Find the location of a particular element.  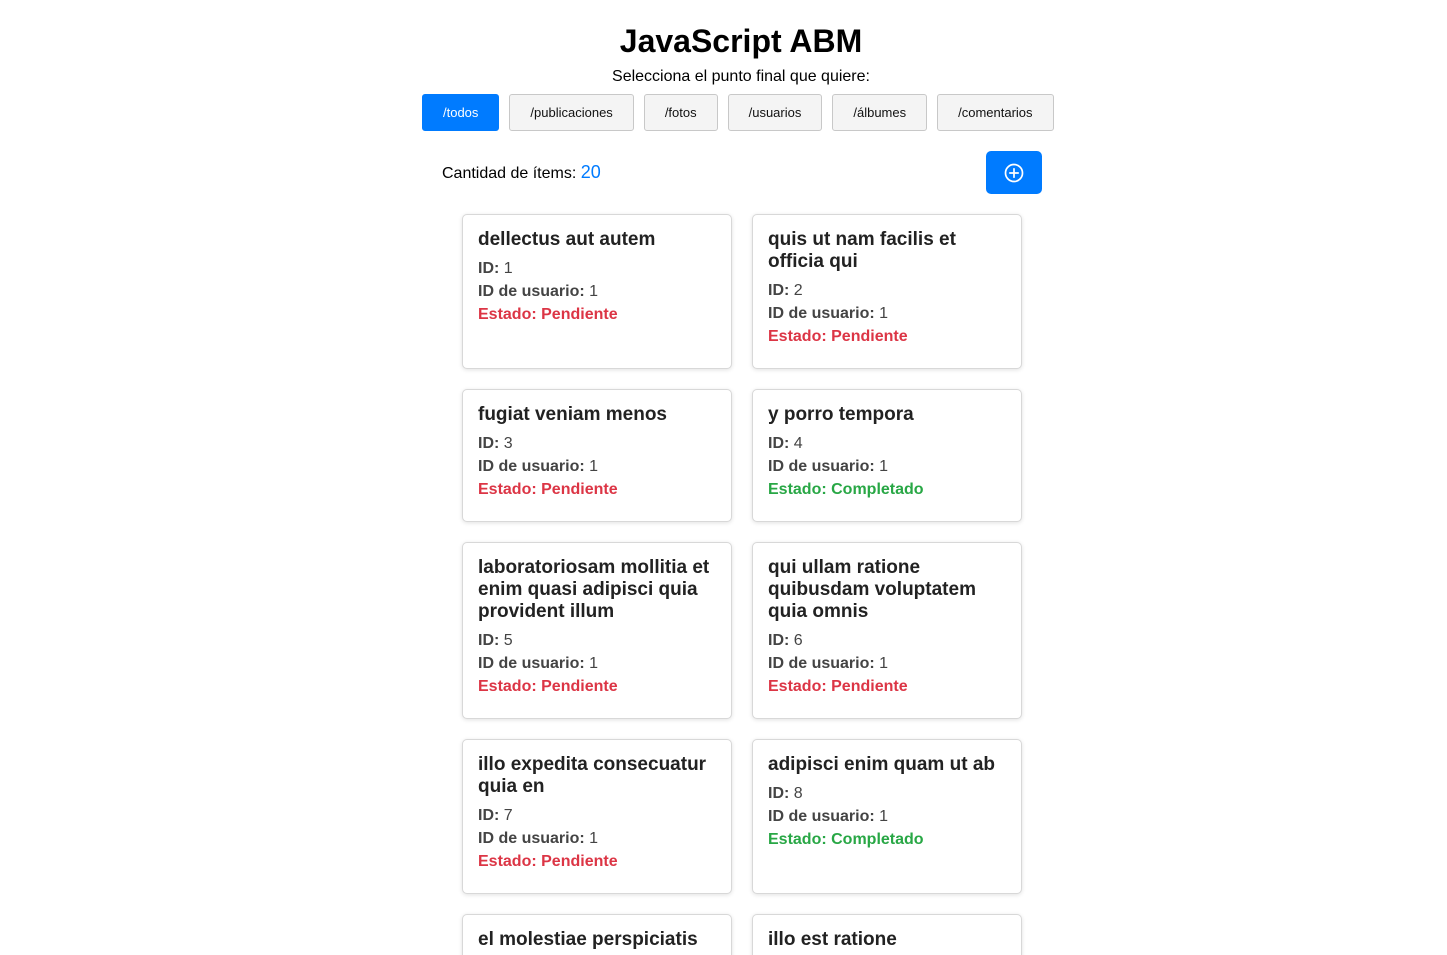

todo-id: ID: 2 is located at coordinates (887, 290).